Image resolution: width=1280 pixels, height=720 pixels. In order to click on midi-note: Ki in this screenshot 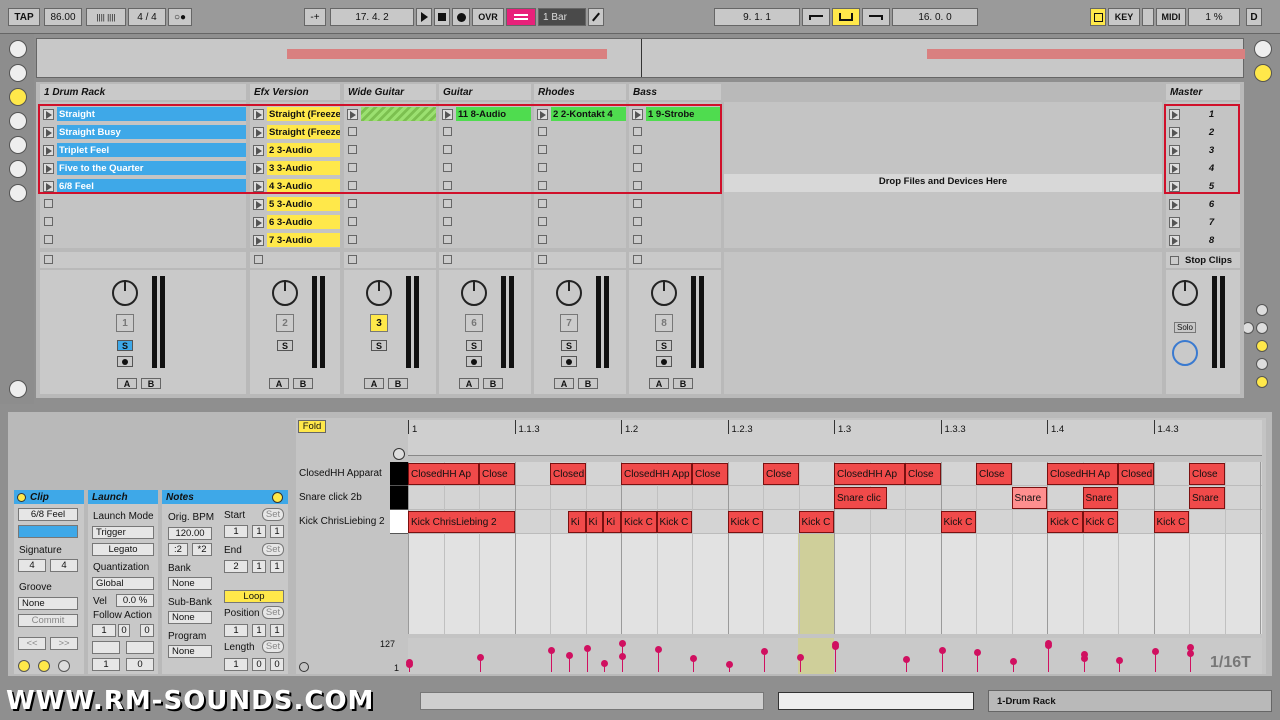, I will do `click(576, 522)`.